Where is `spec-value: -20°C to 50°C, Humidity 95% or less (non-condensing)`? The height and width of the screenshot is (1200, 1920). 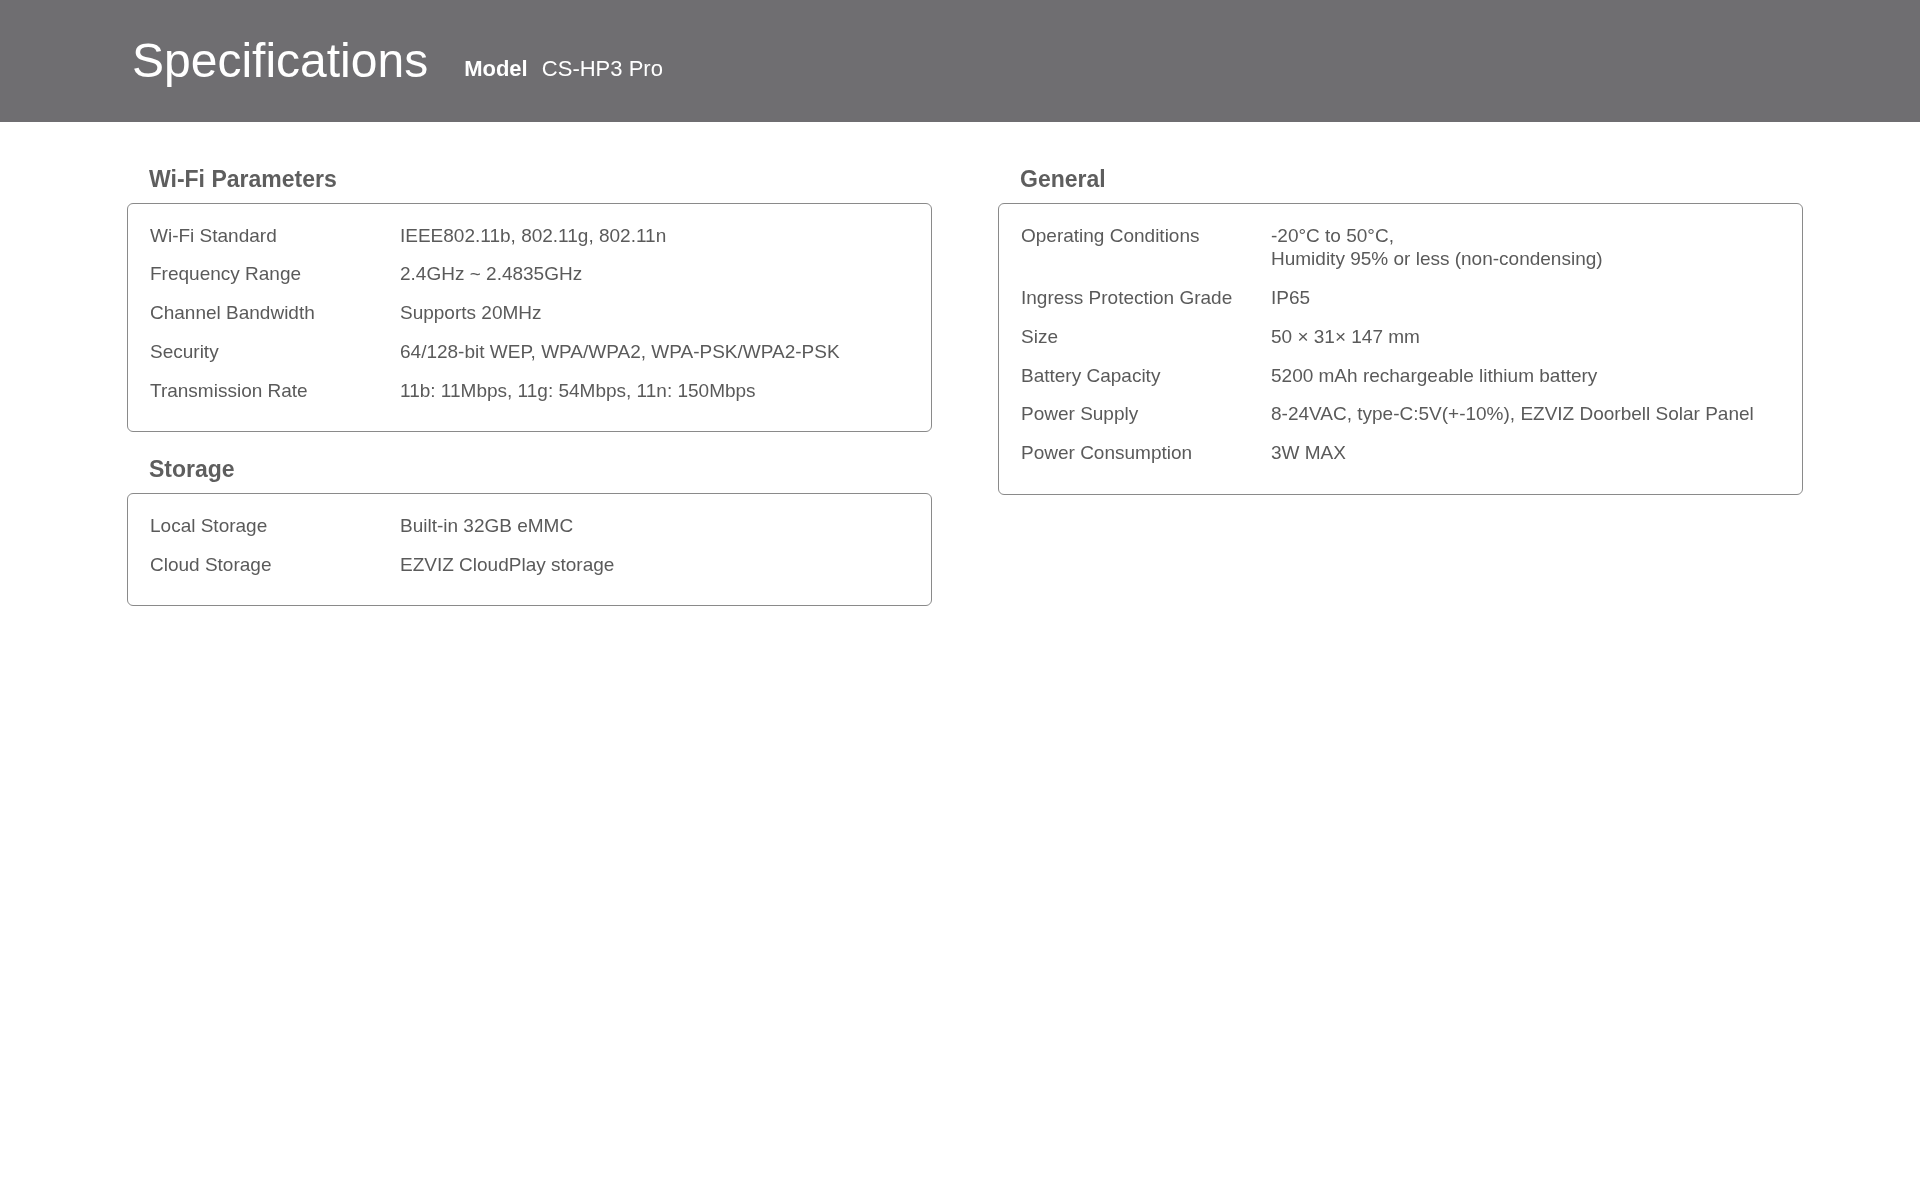
spec-value: -20°C to 50°C, Humidity 95% or less (non-condensing) is located at coordinates (1437, 247).